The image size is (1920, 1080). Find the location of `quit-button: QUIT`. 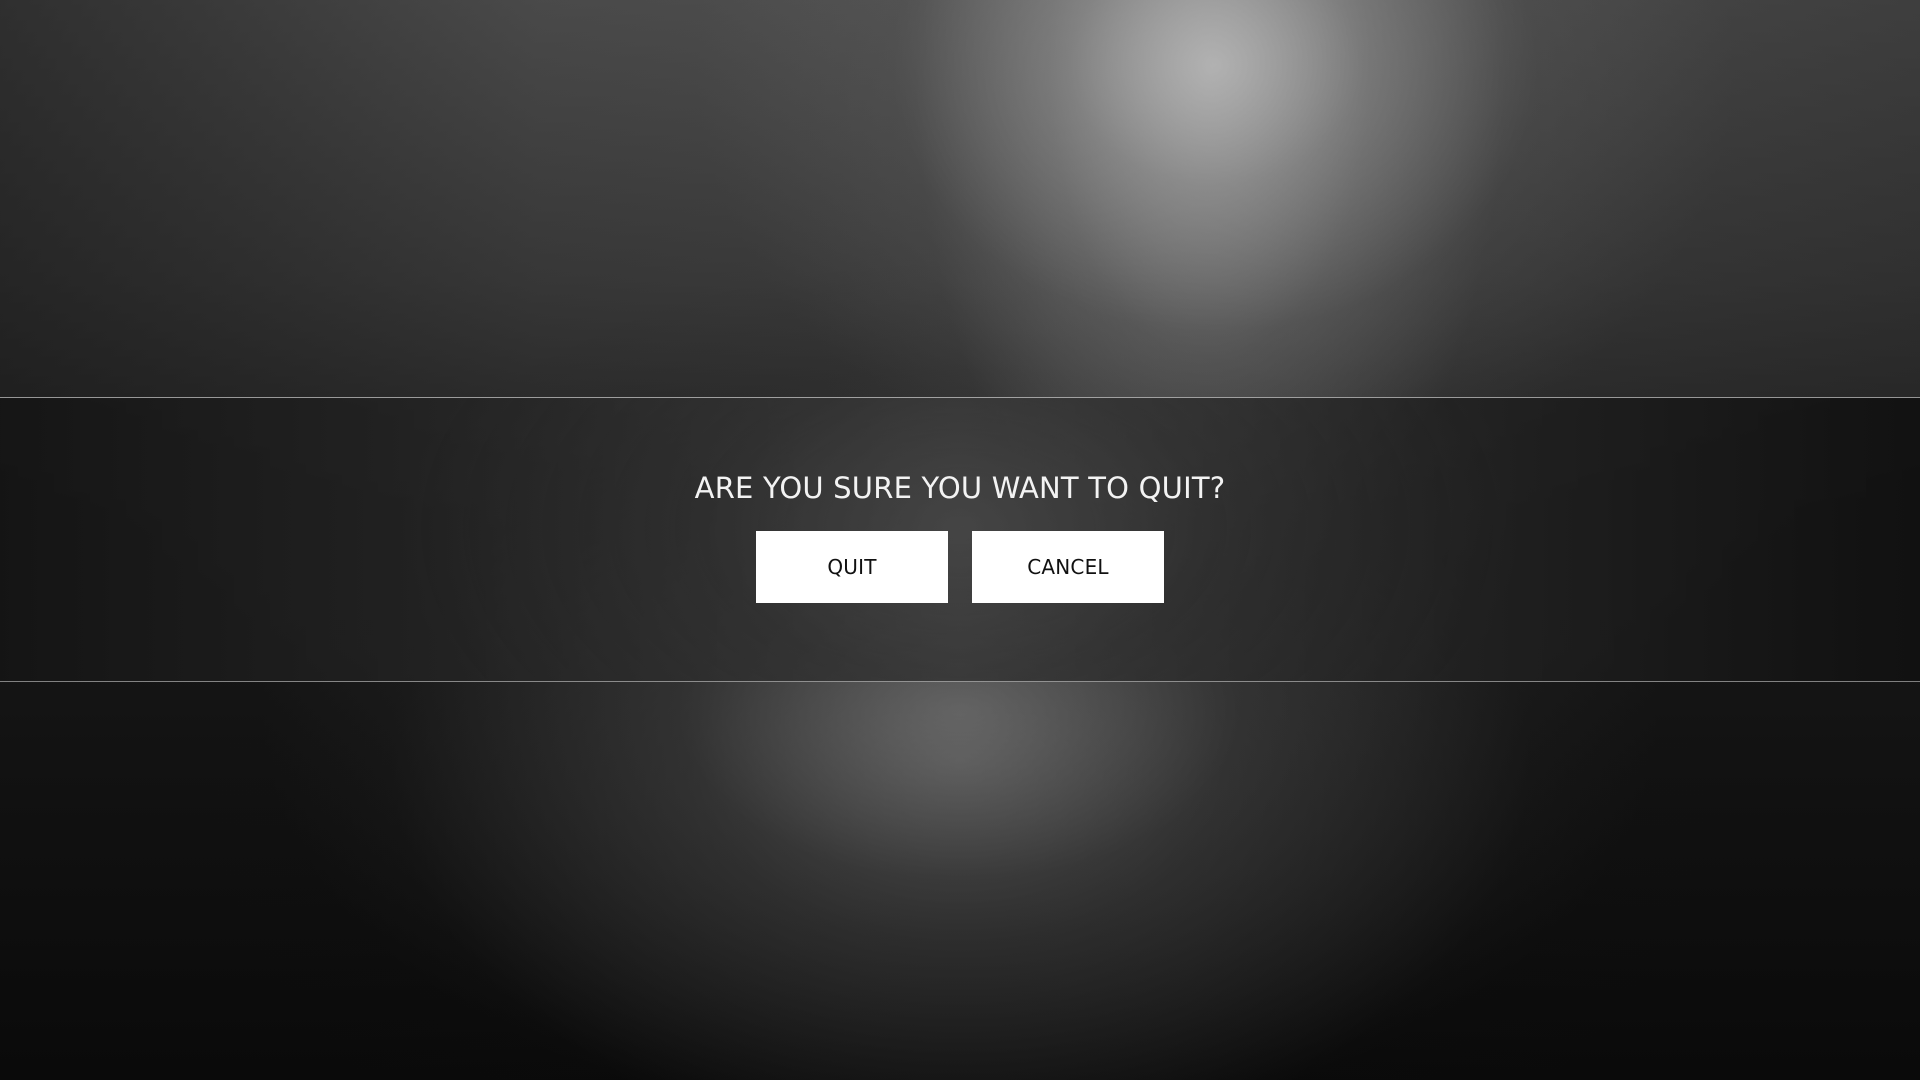

quit-button: QUIT is located at coordinates (852, 567).